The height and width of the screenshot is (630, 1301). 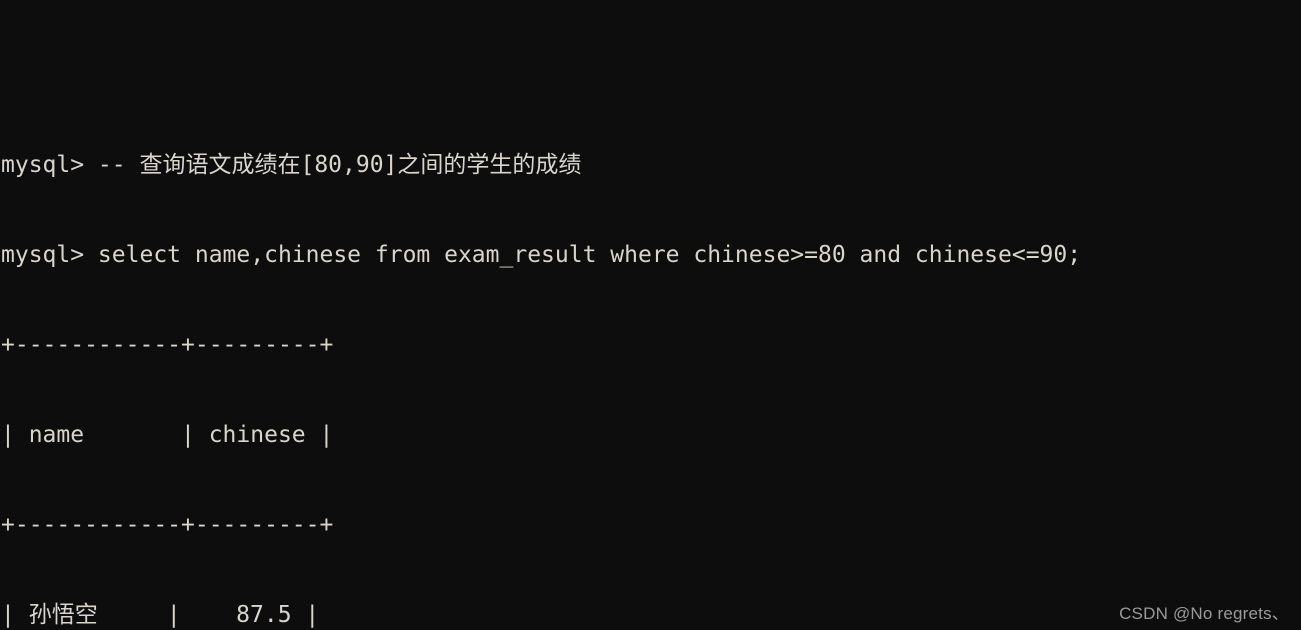 What do you see at coordinates (291, 165) in the screenshot?
I see `comment-line: mysql> -- 查询语文成绩在[80,90]之间的学生的成绩` at bounding box center [291, 165].